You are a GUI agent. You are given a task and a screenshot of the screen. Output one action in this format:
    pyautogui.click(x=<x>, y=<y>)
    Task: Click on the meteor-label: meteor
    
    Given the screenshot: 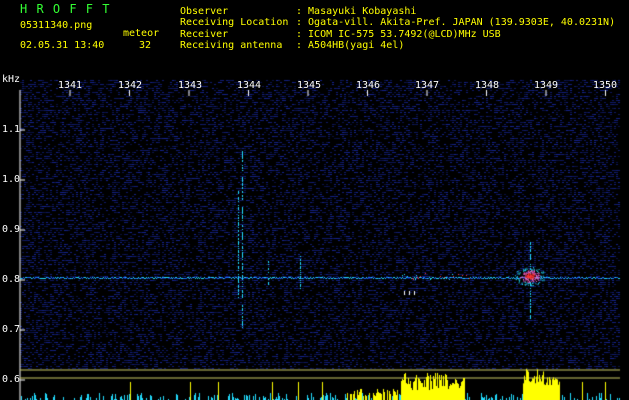 What is the action you would take?
    pyautogui.click(x=141, y=33)
    